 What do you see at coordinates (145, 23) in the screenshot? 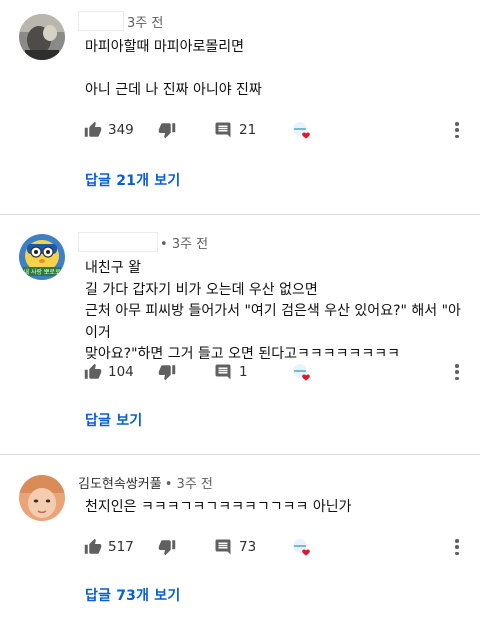
I see `comment-time: 3주 전` at bounding box center [145, 23].